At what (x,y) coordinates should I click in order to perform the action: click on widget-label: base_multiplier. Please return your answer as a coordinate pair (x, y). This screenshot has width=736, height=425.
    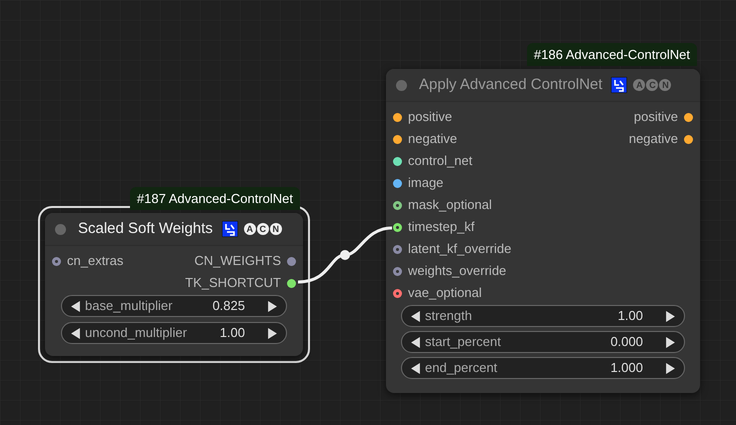
    Looking at the image, I should click on (129, 306).